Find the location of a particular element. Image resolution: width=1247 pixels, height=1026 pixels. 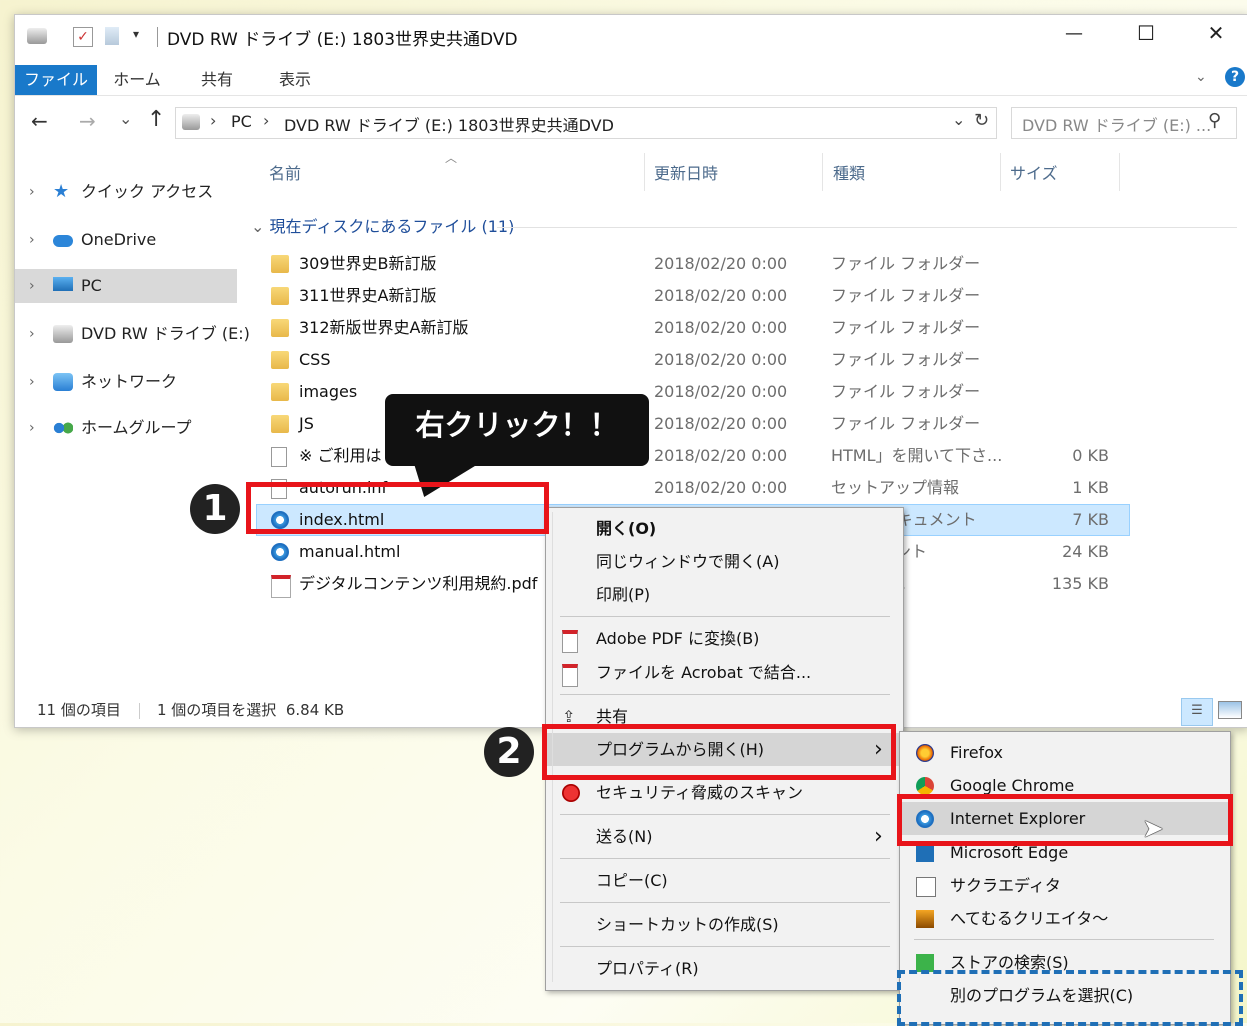

ribbon-tabs: ファイル ホーム 共有 表示 ⌄ ? is located at coordinates (631, 78).